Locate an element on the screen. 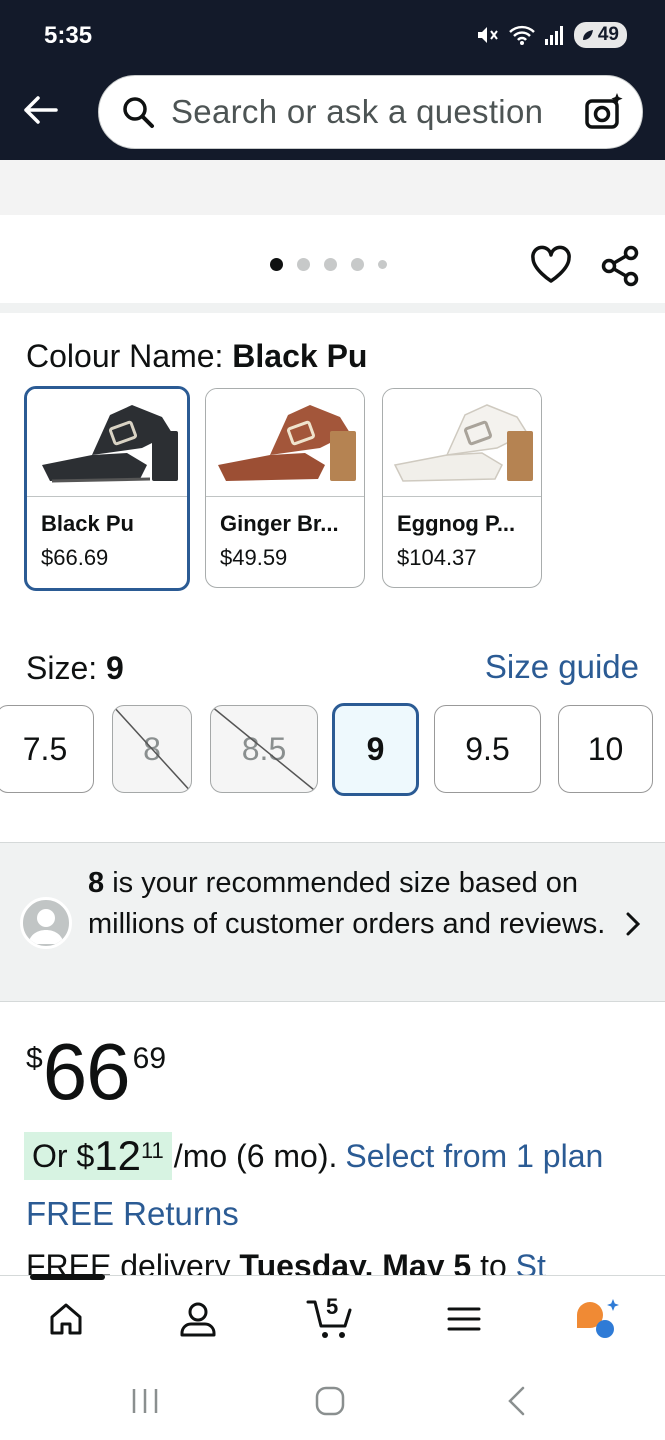  ai-assistant-icon is located at coordinates (598, 1318).